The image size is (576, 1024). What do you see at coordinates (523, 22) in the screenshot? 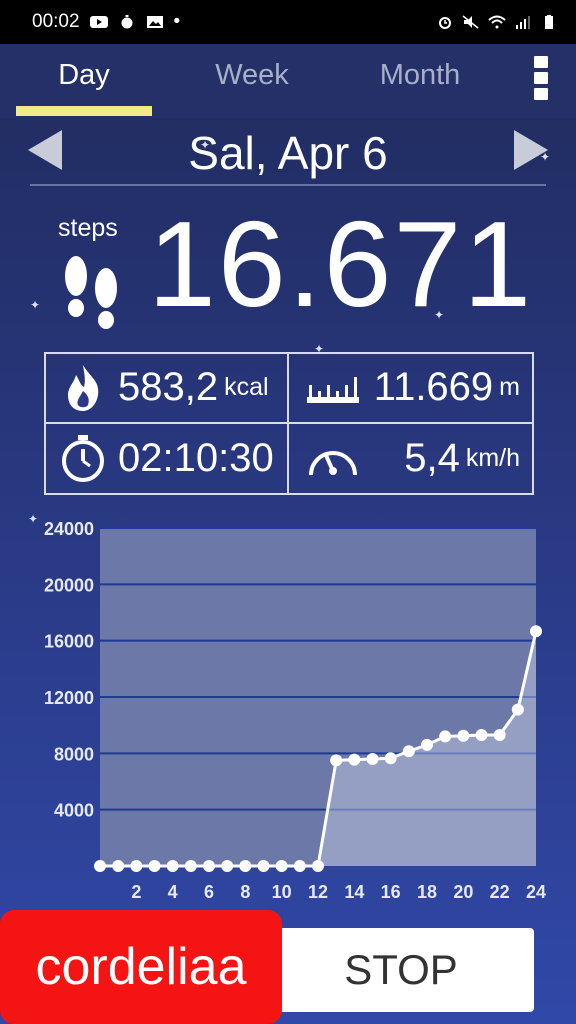
I see `signal-icon` at bounding box center [523, 22].